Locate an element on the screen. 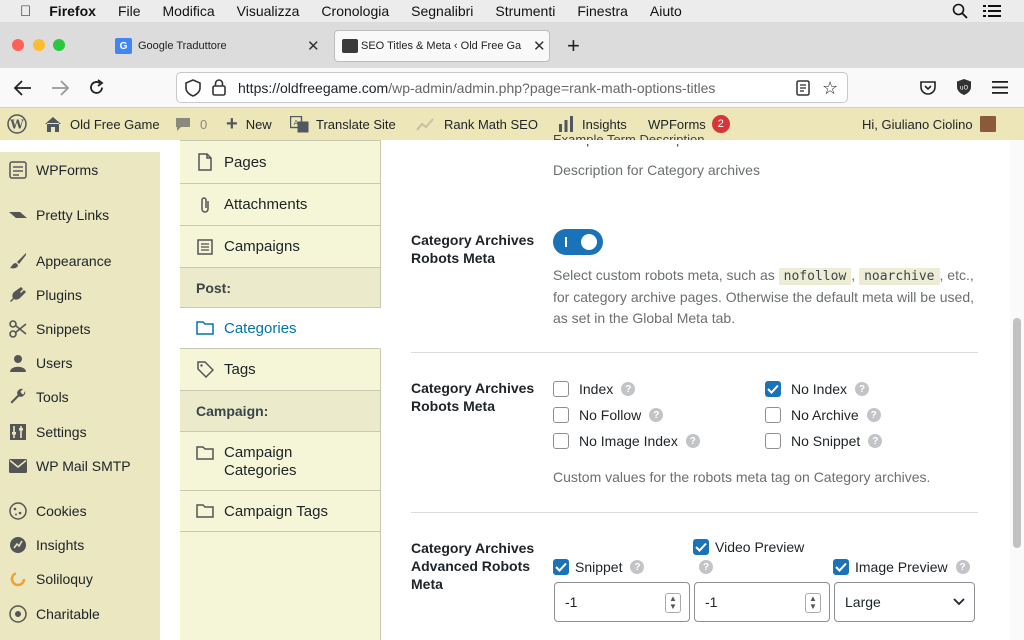 The height and width of the screenshot is (640, 1024). hamburger-menu-icon is located at coordinates (1000, 87).